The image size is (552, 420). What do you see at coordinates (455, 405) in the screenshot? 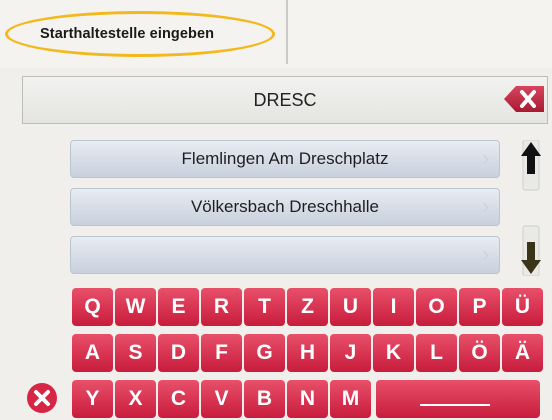
I see `space-key-underline` at bounding box center [455, 405].